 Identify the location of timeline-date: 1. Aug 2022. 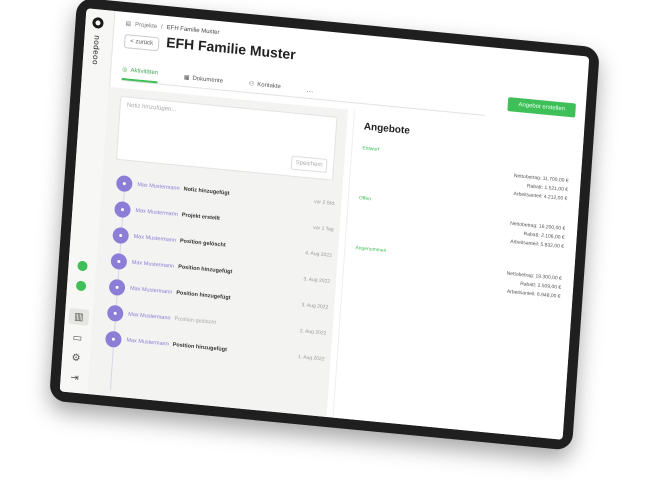
(311, 358).